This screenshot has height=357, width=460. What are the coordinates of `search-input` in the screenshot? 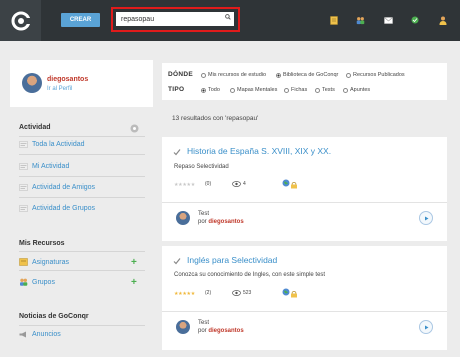 It's located at (175, 19).